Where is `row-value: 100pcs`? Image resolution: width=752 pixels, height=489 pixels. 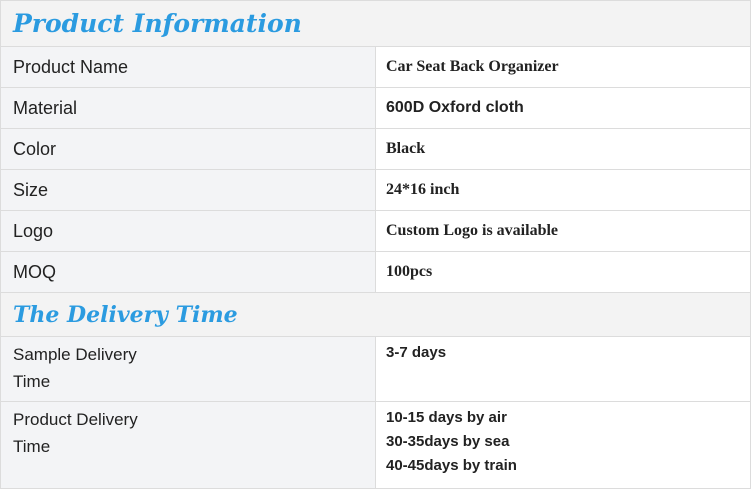
row-value: 100pcs is located at coordinates (563, 272).